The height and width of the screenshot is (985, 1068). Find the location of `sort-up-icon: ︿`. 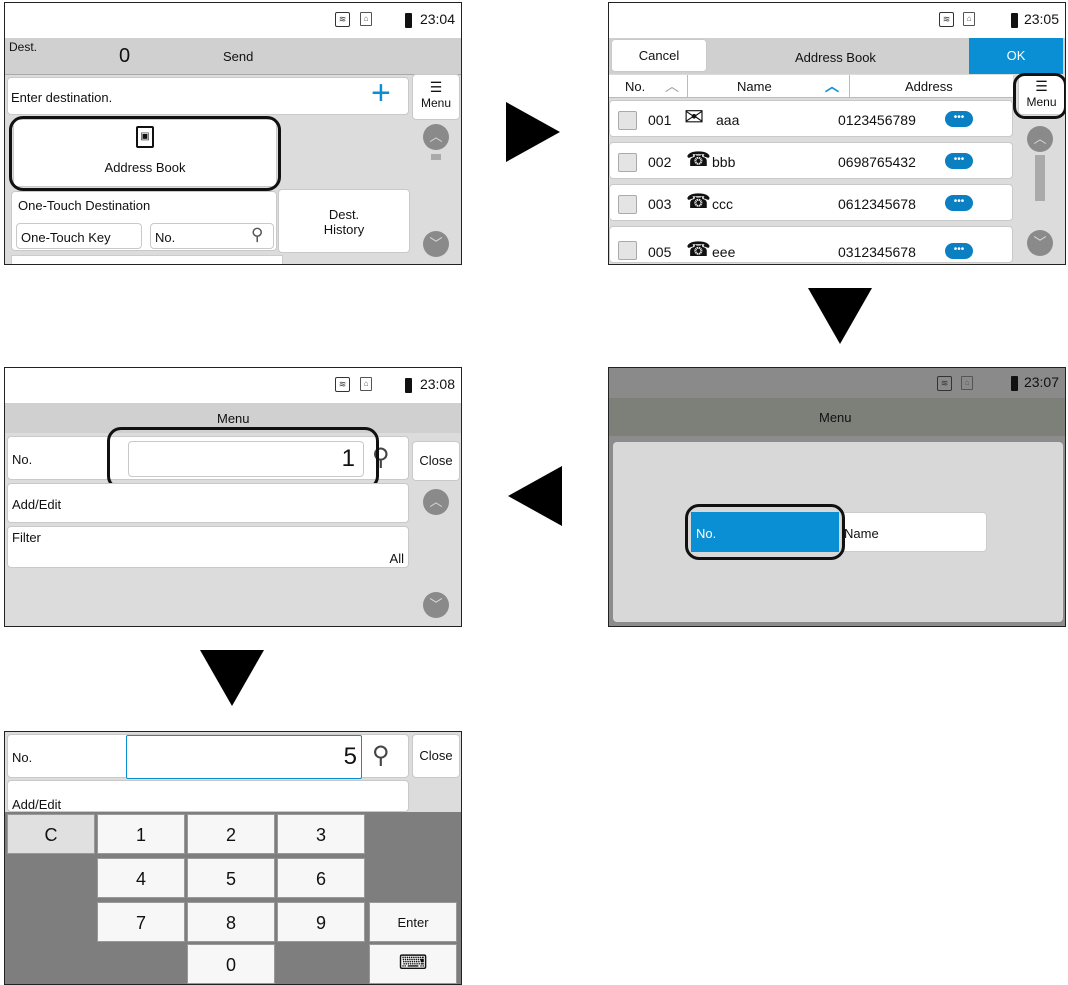

sort-up-icon: ︿ is located at coordinates (672, 86).